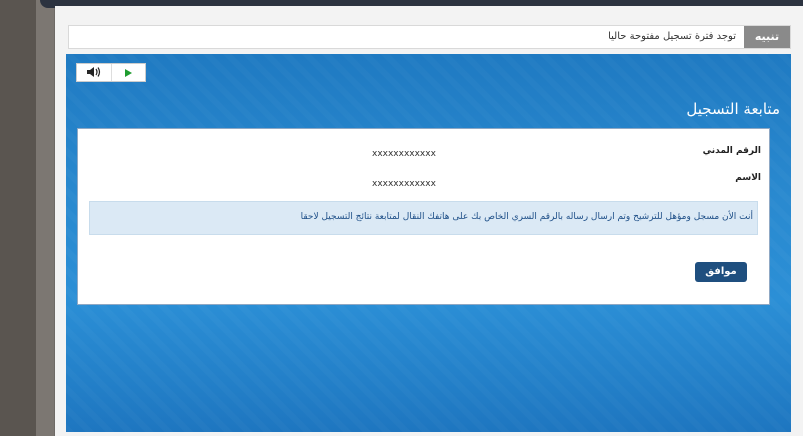 The height and width of the screenshot is (436, 803). I want to click on play-button, so click(129, 72).